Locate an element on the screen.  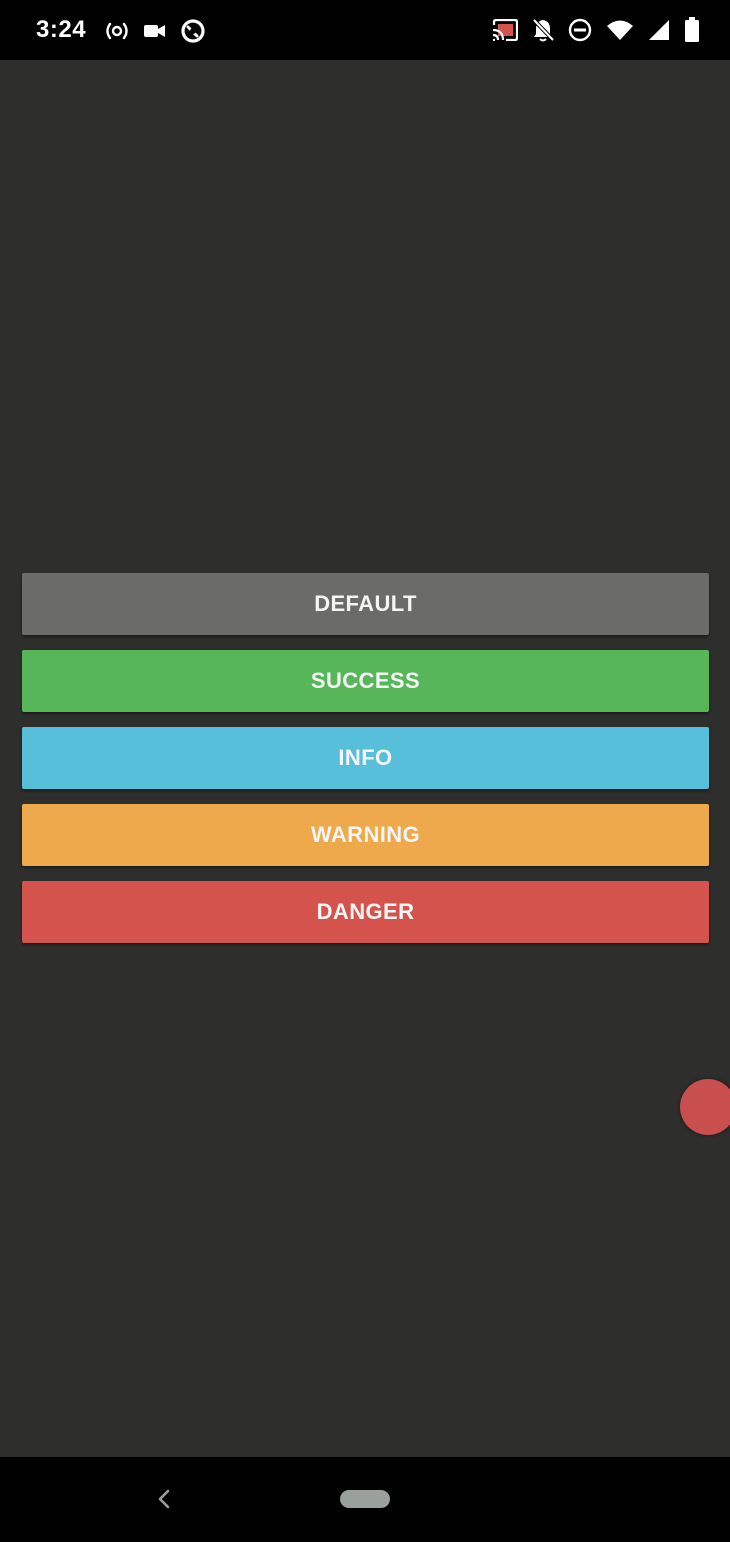
navigation-bar is located at coordinates (365, 1499).